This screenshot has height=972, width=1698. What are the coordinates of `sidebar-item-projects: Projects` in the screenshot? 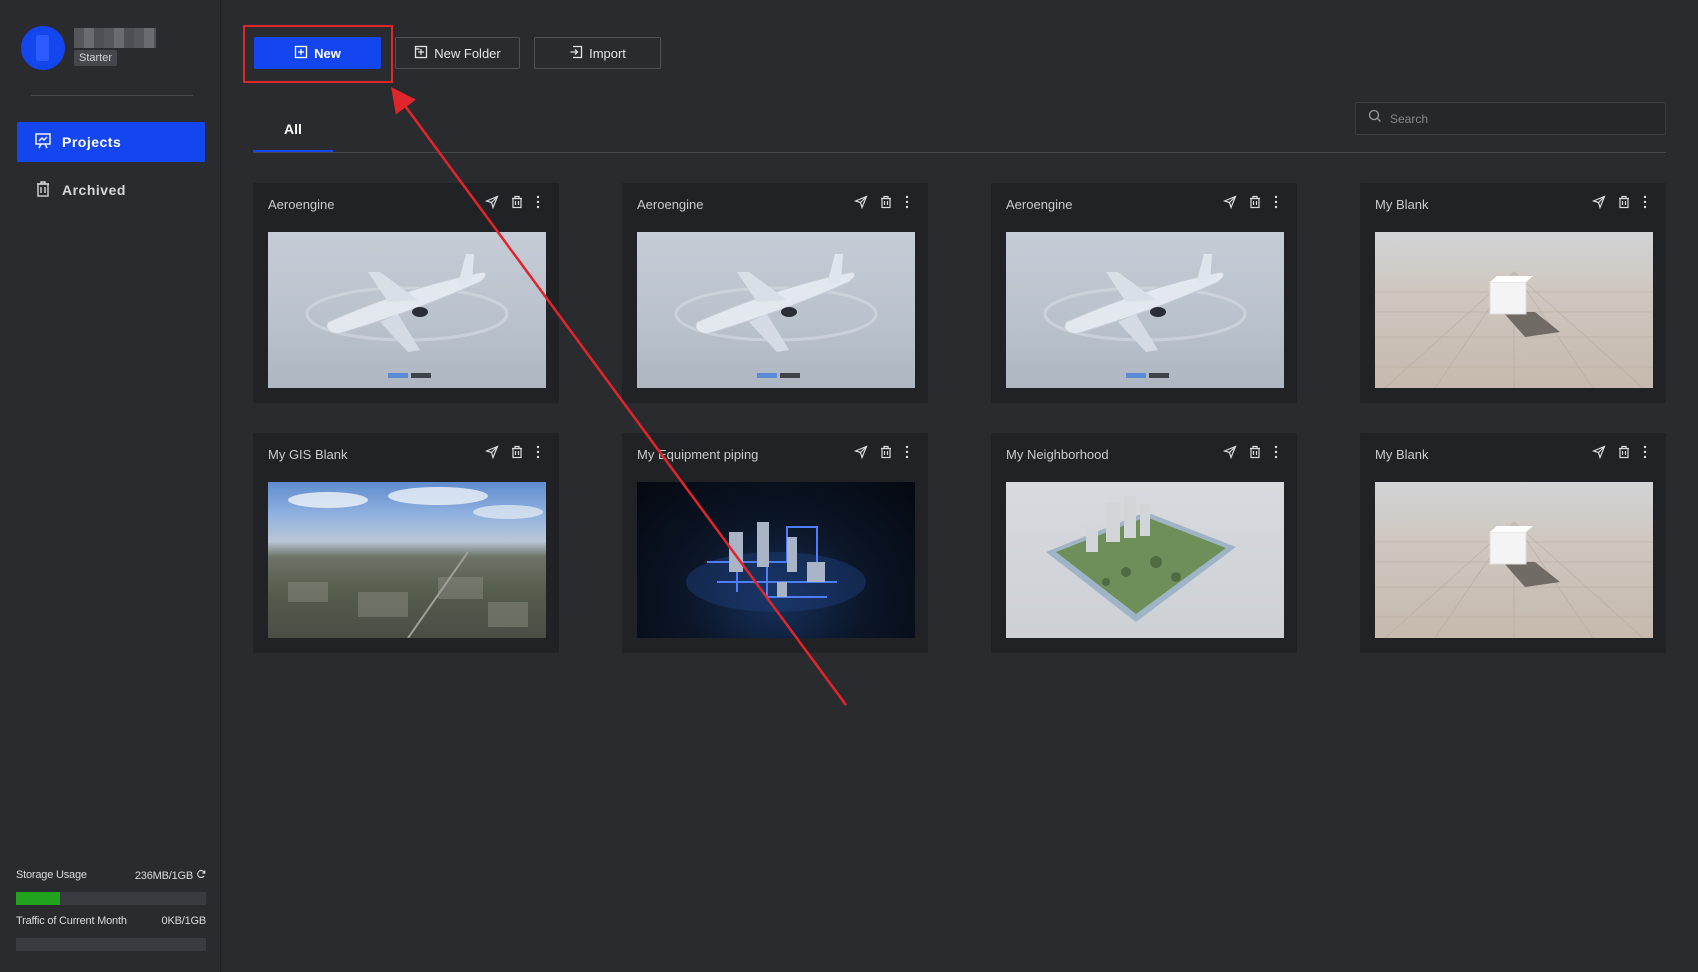 It's located at (111, 142).